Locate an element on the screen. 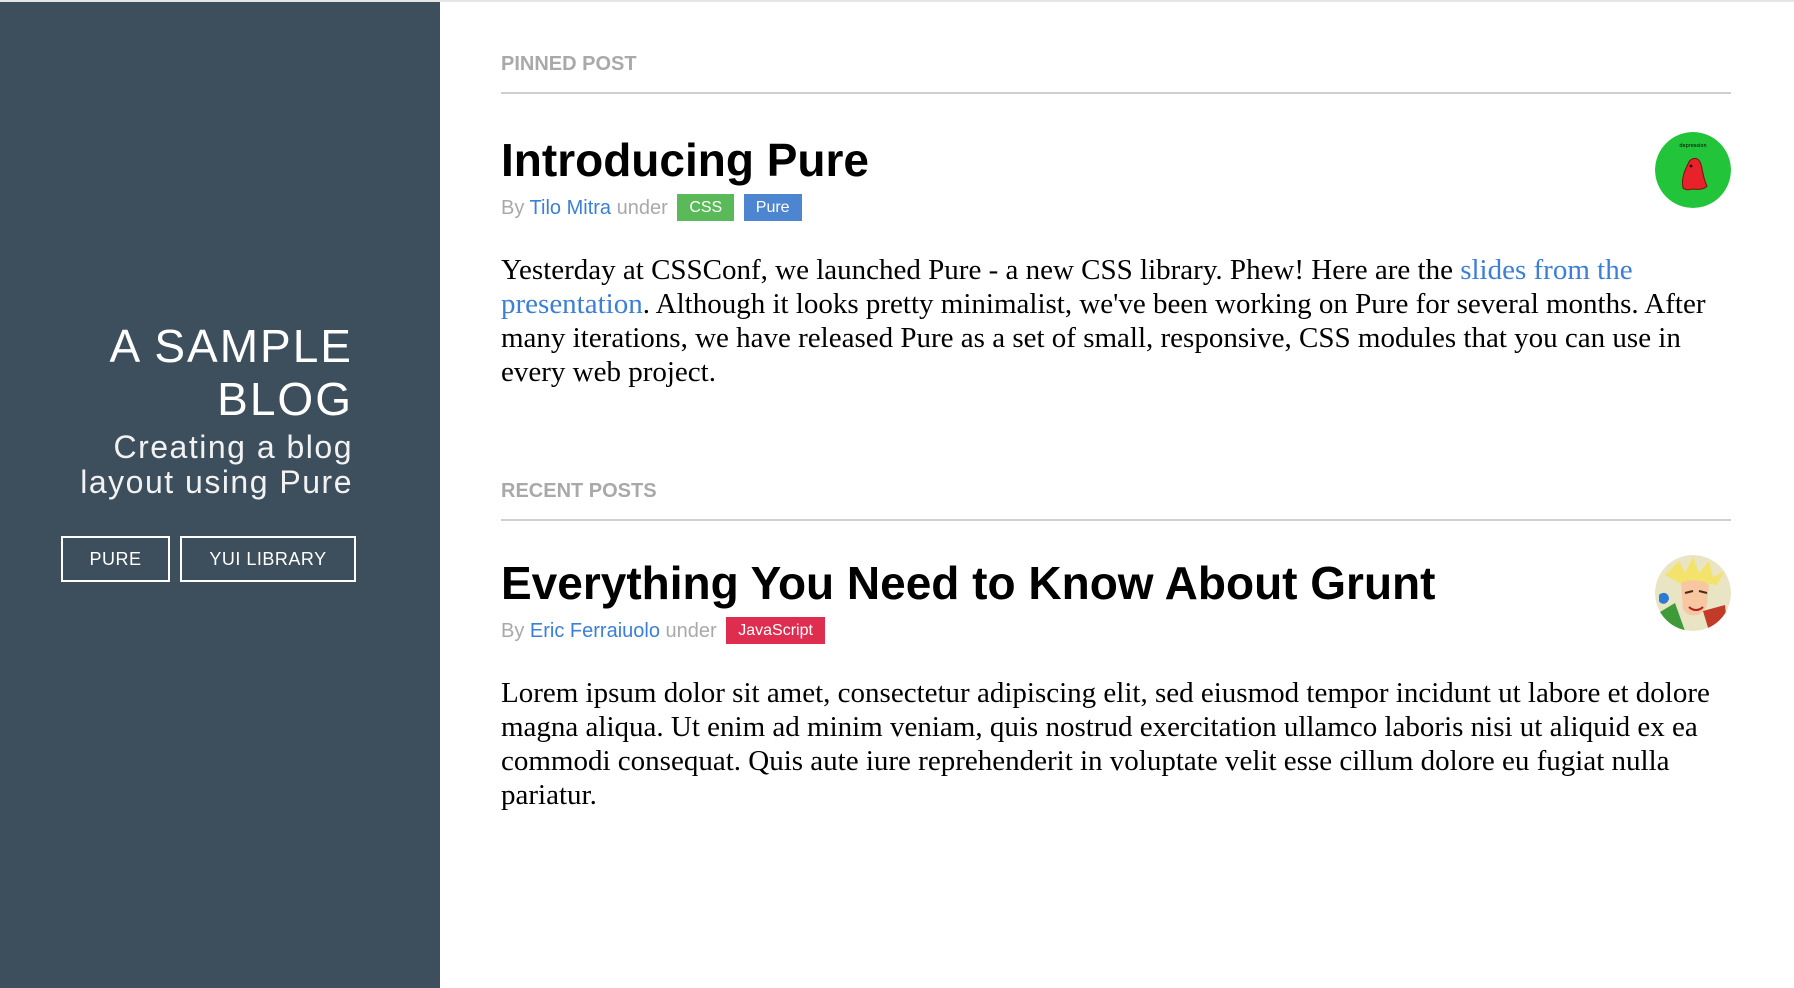  author-link: Tilo Mitra is located at coordinates (570, 208).